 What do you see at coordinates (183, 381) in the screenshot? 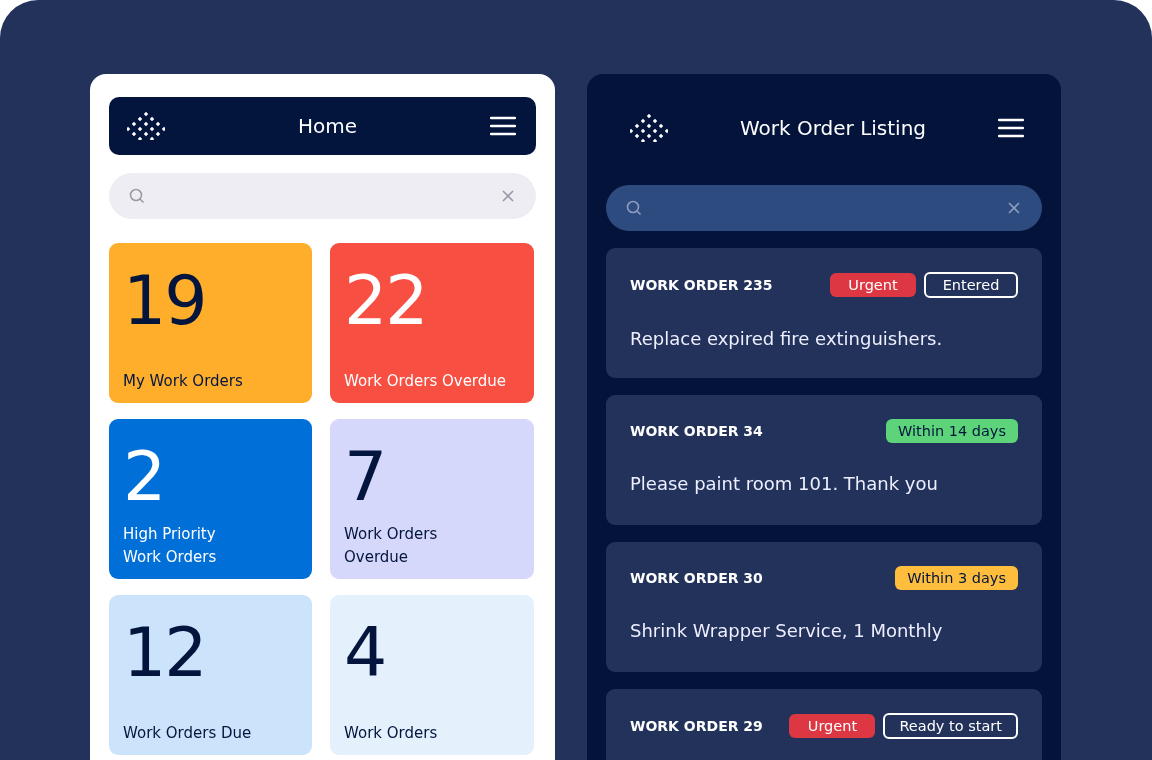
I see `tile-label: My Work Orders` at bounding box center [183, 381].